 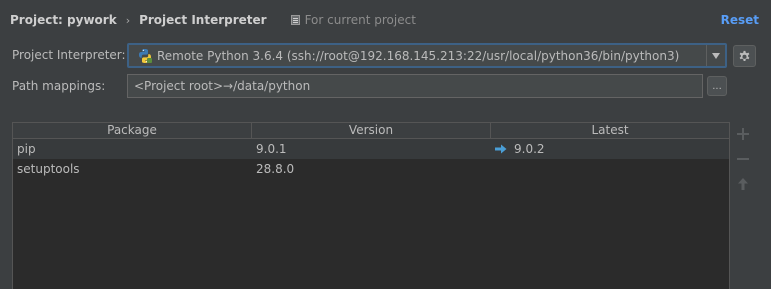 What do you see at coordinates (59, 86) in the screenshot?
I see `path-mappings-label: Path mappings:` at bounding box center [59, 86].